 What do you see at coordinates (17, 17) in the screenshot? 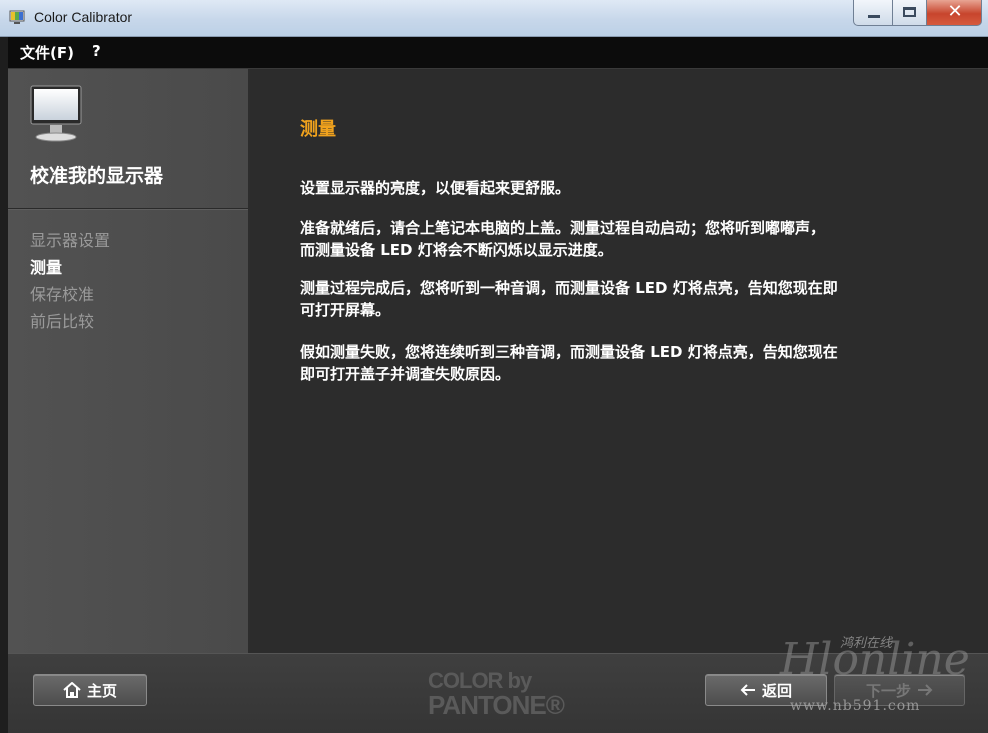
I see `app-icon` at bounding box center [17, 17].